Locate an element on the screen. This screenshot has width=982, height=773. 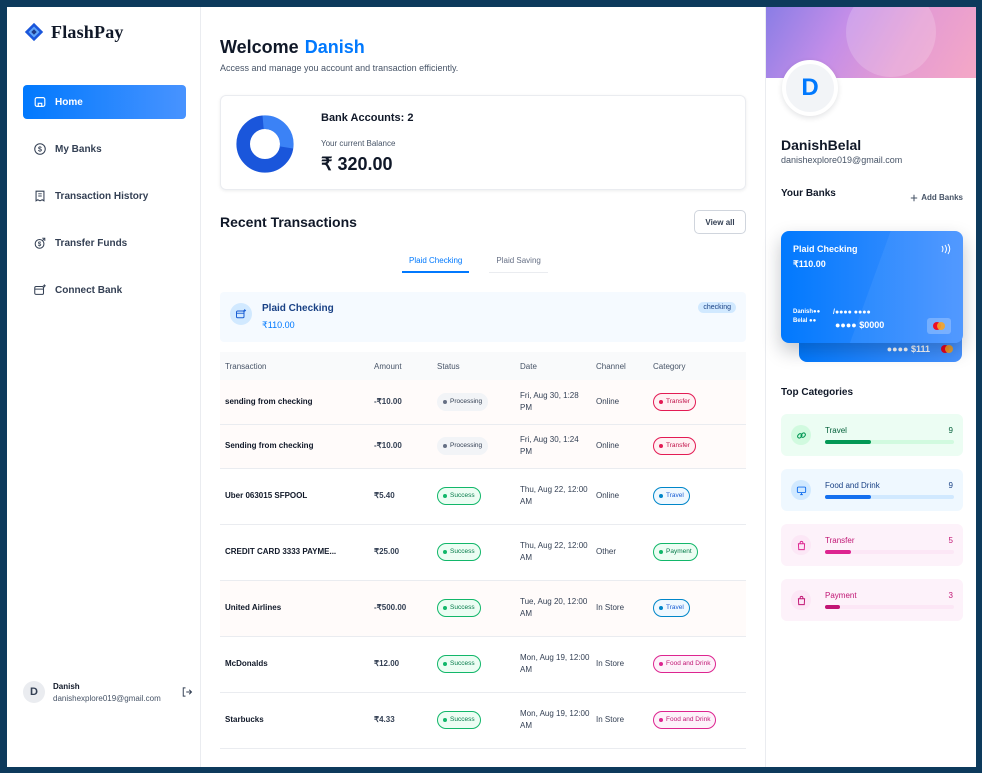
card-number: ●●●● $111 is located at coordinates (908, 349).